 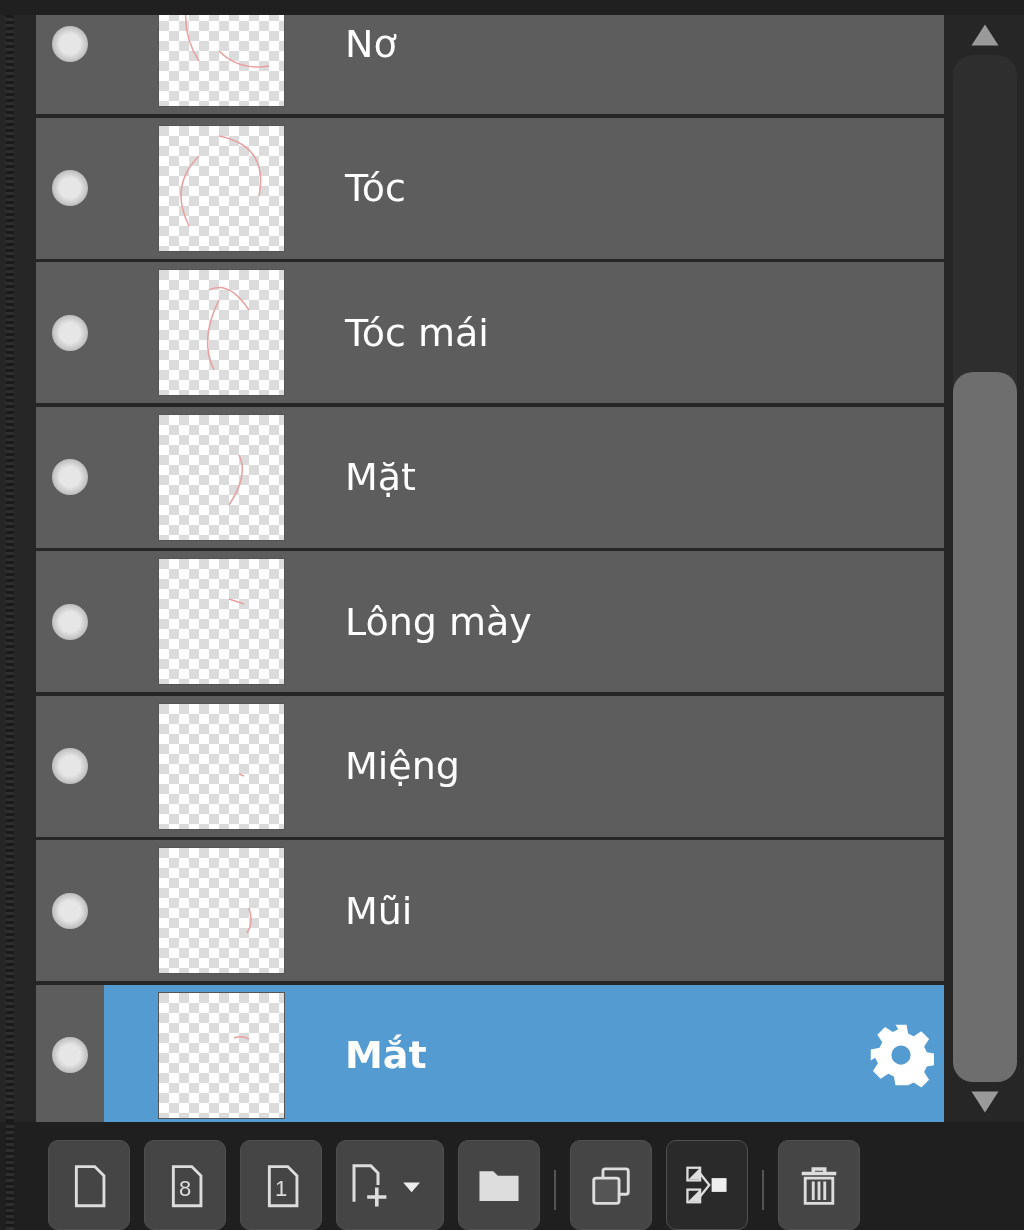 I want to click on layer-name: Mặt, so click(x=380, y=477).